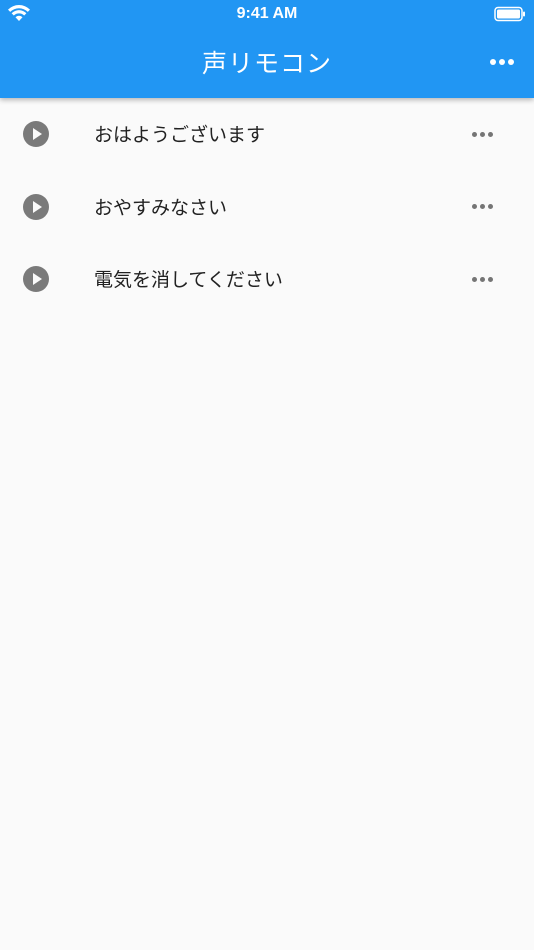 The image size is (534, 950). Describe the element at coordinates (509, 14) in the screenshot. I see `battery-icon` at that location.